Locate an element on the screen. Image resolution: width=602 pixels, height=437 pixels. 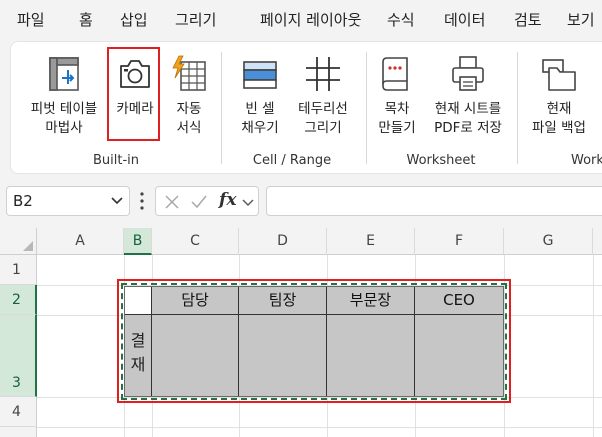
draw-borders-label: 테두리선 그리기 is located at coordinates (323, 118).